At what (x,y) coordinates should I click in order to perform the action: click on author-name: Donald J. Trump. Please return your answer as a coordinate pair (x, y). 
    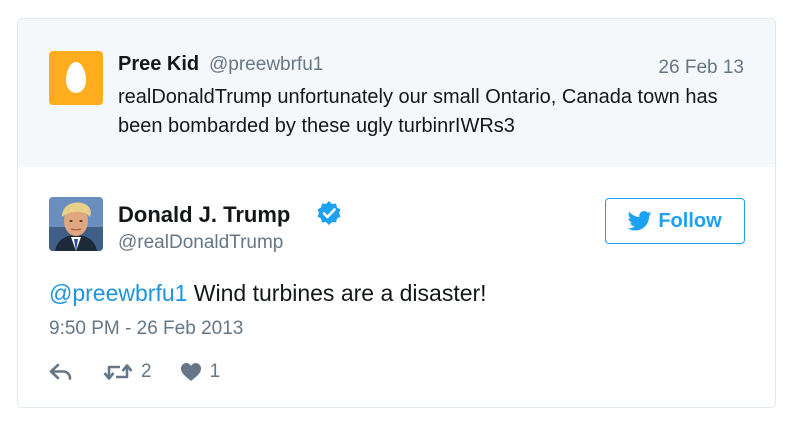
    Looking at the image, I should click on (204, 215).